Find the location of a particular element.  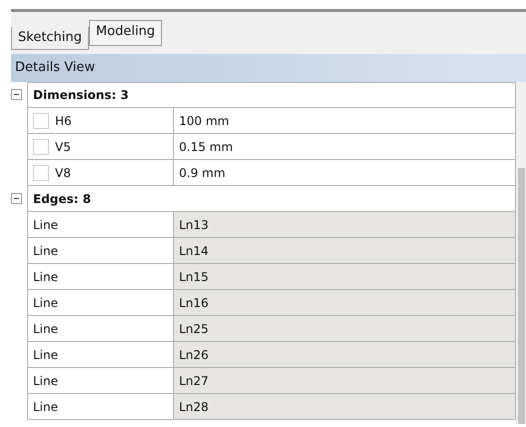

property-value: Ln16 is located at coordinates (344, 303).